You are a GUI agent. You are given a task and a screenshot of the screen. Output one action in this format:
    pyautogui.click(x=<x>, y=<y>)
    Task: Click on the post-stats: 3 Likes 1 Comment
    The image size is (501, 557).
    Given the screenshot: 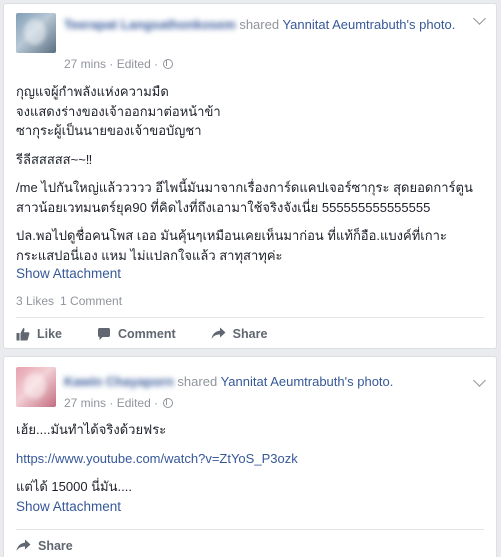 What is the action you would take?
    pyautogui.click(x=69, y=301)
    